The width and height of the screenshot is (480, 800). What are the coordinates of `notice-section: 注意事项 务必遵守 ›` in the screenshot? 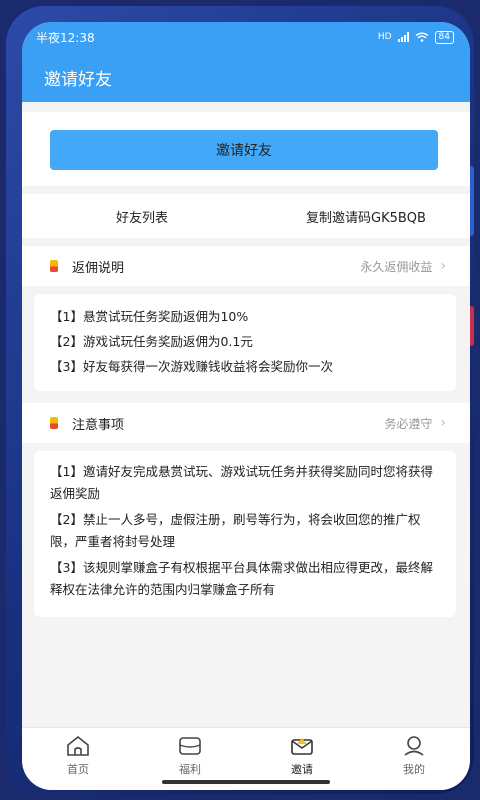 It's located at (246, 423).